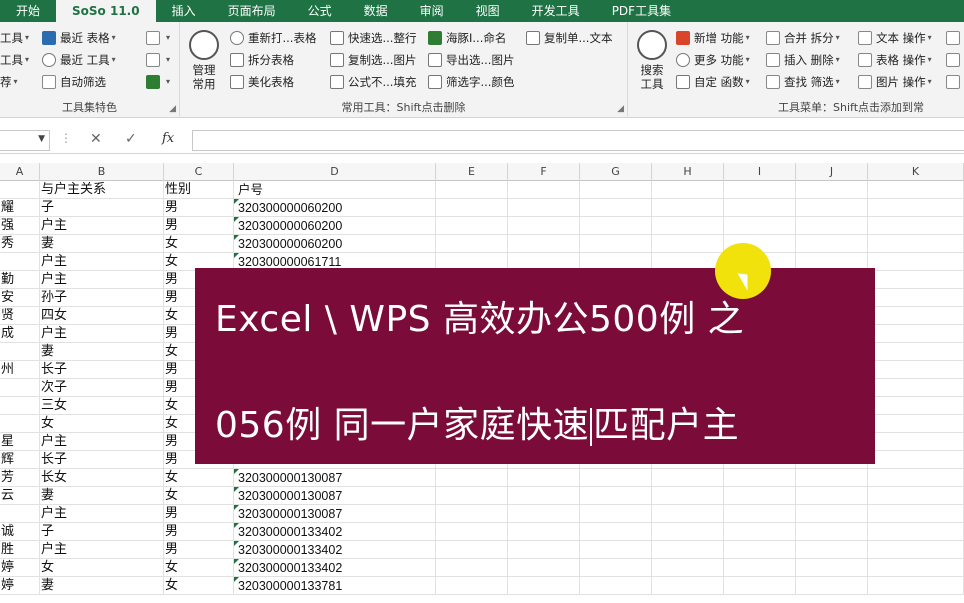 The image size is (964, 603). What do you see at coordinates (760, 172) in the screenshot?
I see `column-header: I` at bounding box center [760, 172].